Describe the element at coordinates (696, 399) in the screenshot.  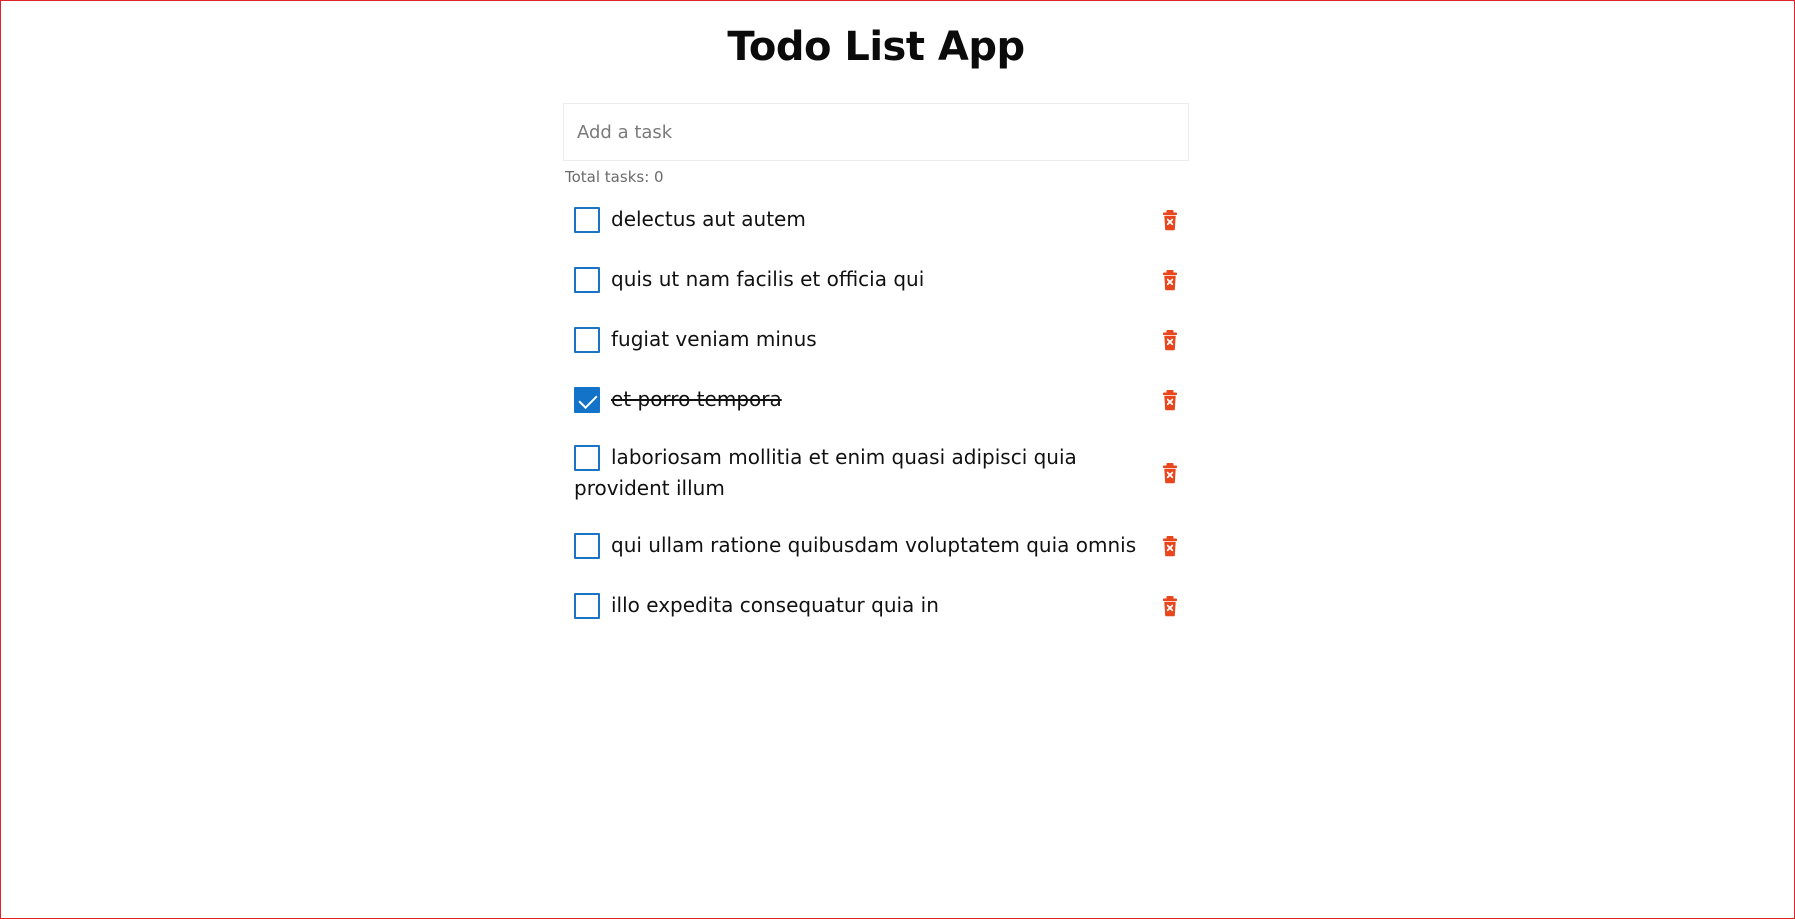
I see `task-text: et porro tempora` at that location.